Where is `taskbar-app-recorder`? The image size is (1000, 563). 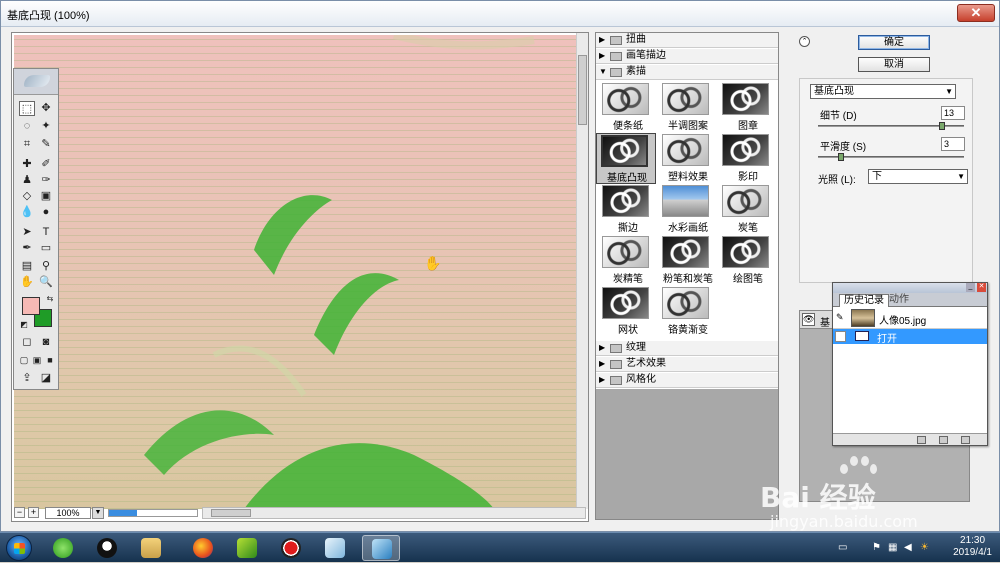 taskbar-app-recorder is located at coordinates (291, 548).